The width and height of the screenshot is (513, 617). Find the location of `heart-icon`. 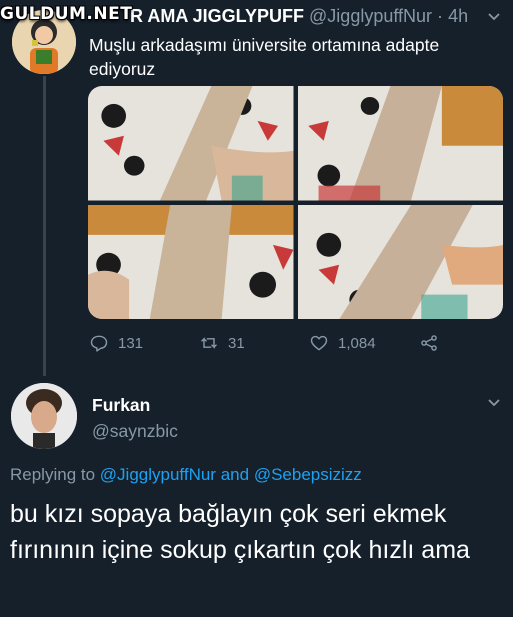

heart-icon is located at coordinates (319, 343).